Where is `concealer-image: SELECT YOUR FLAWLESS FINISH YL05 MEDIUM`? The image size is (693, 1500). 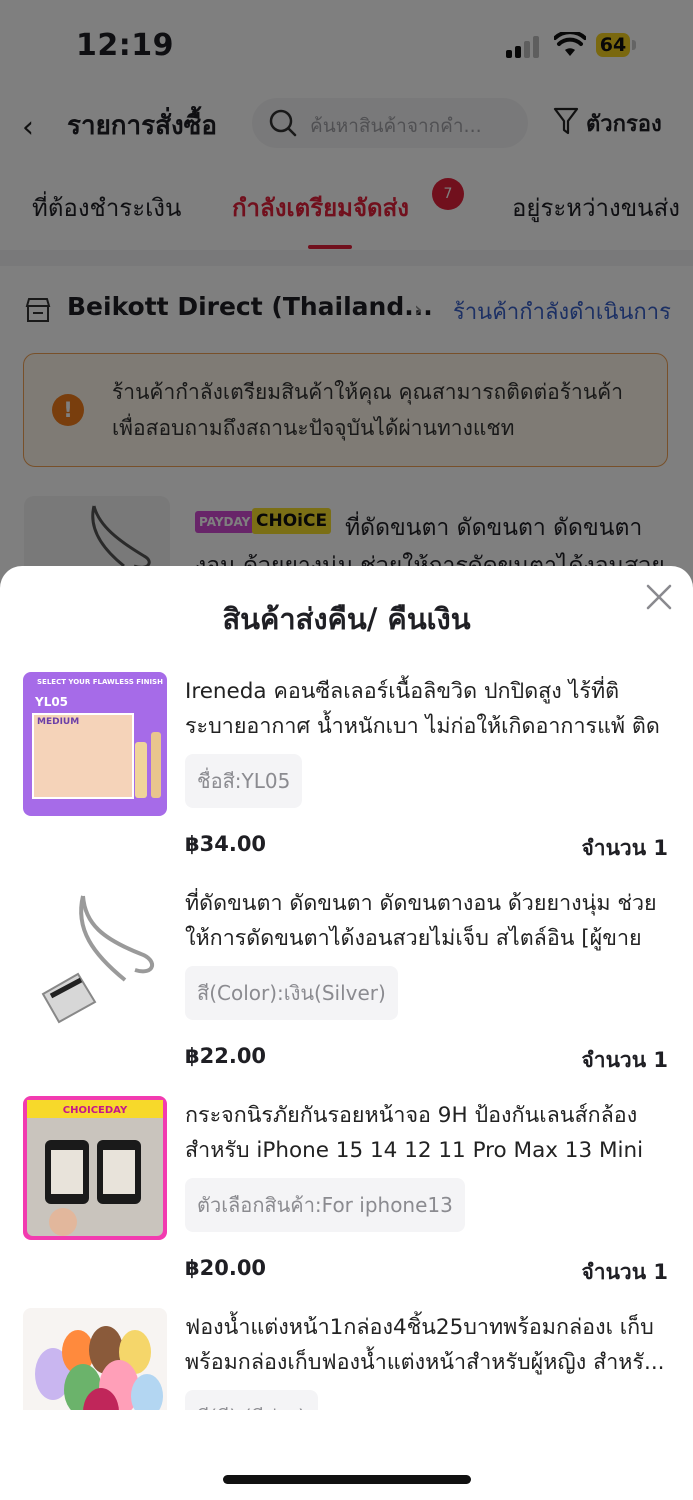 concealer-image: SELECT YOUR FLAWLESS FINISH YL05 MEDIUM is located at coordinates (95, 744).